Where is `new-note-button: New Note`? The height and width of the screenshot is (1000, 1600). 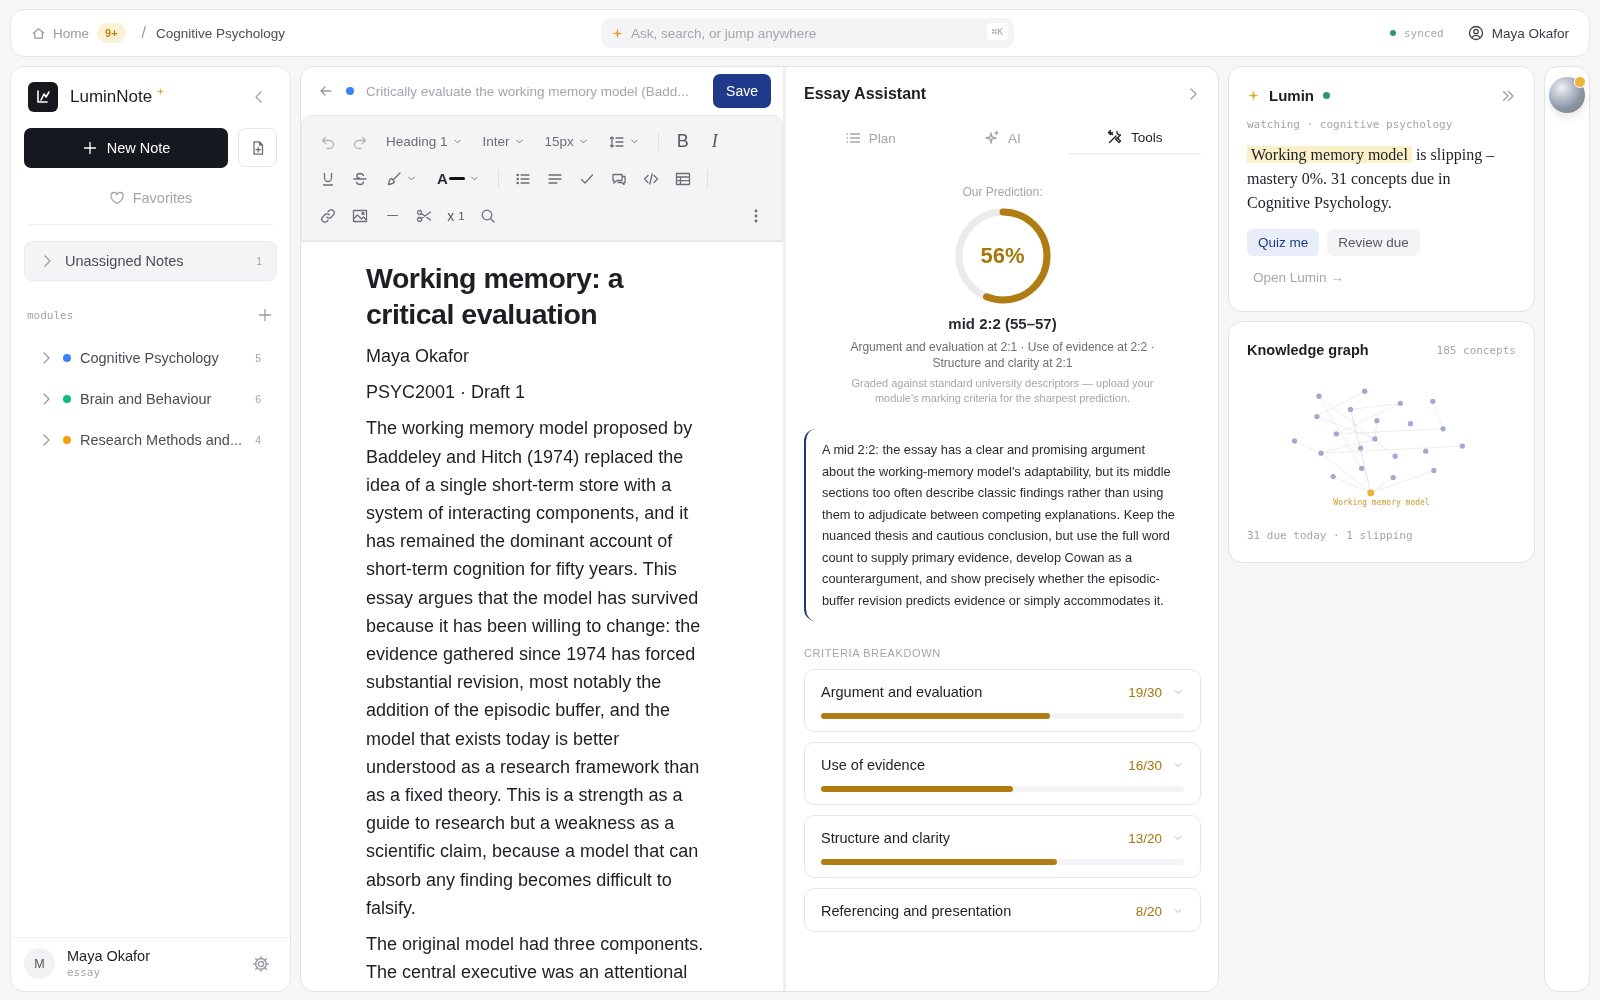 new-note-button: New Note is located at coordinates (126, 148).